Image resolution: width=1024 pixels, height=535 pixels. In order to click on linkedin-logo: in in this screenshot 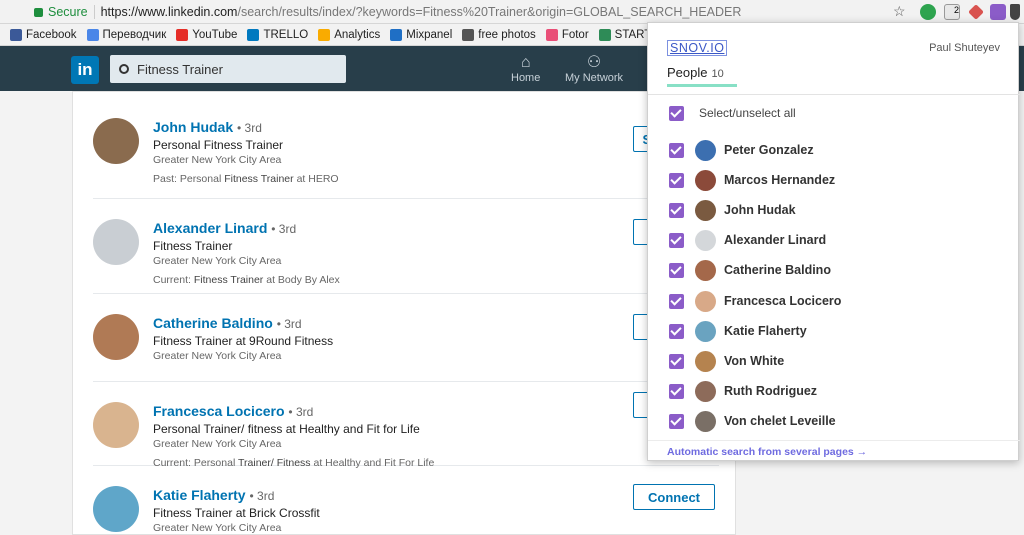, I will do `click(85, 70)`.